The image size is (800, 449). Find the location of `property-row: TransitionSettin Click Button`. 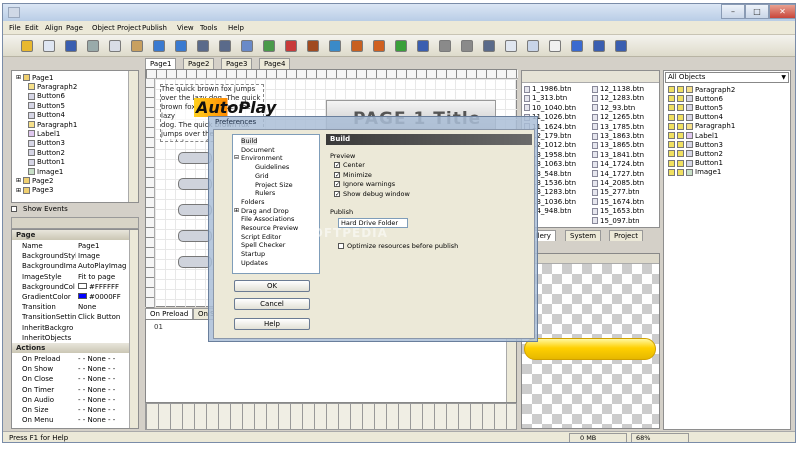

property-row: TransitionSettin Click Button is located at coordinates (71, 317).